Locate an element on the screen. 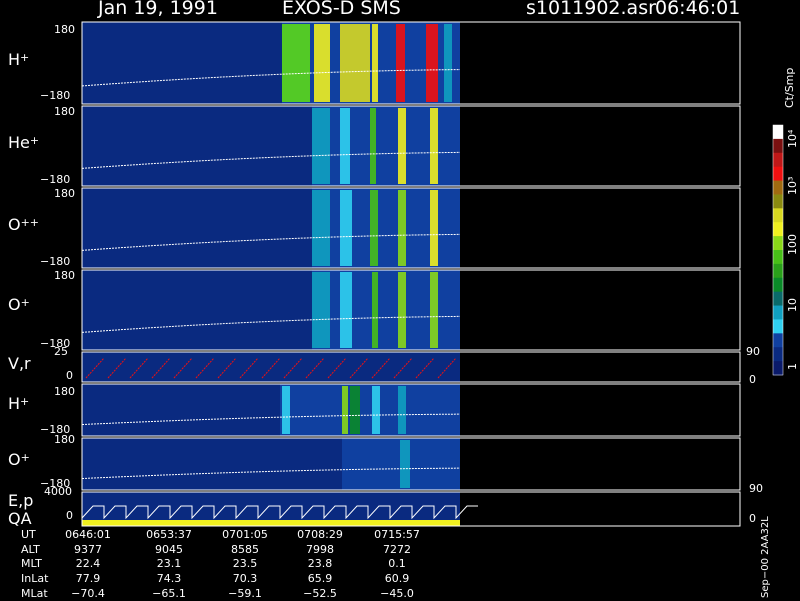 The height and width of the screenshot is (601, 800). panel-6-ymax: 180 is located at coordinates (64, 391).